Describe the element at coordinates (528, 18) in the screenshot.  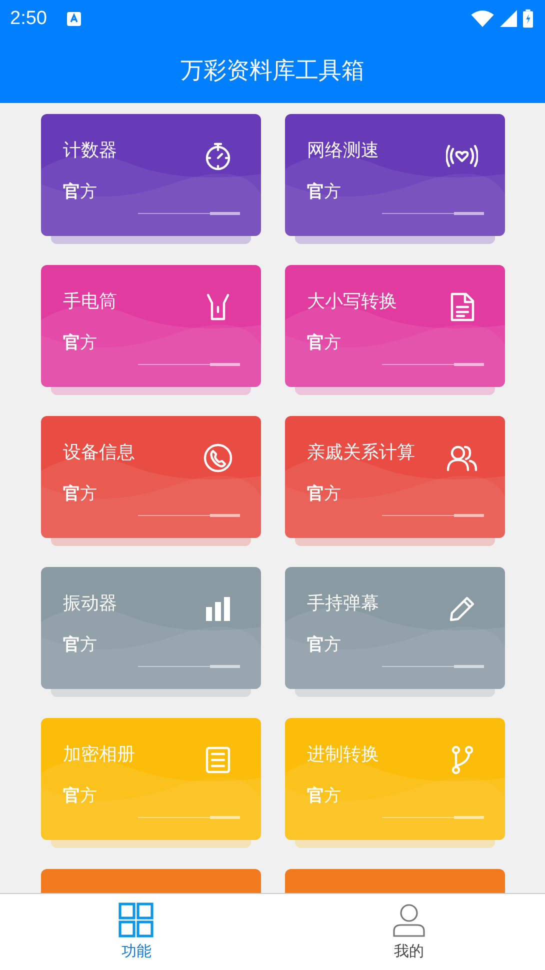
I see `battery-icon` at that location.